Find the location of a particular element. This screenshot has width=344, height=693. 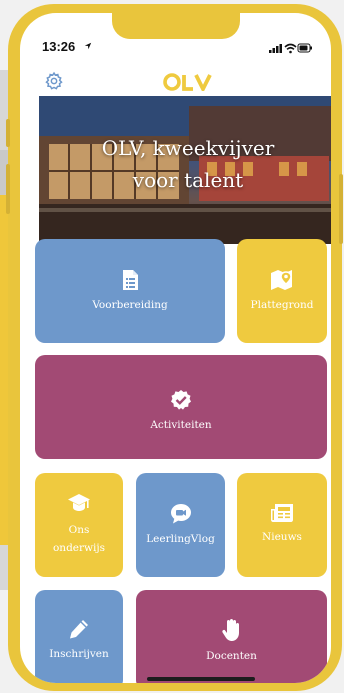

graduation-cap-icon is located at coordinates (79, 502).